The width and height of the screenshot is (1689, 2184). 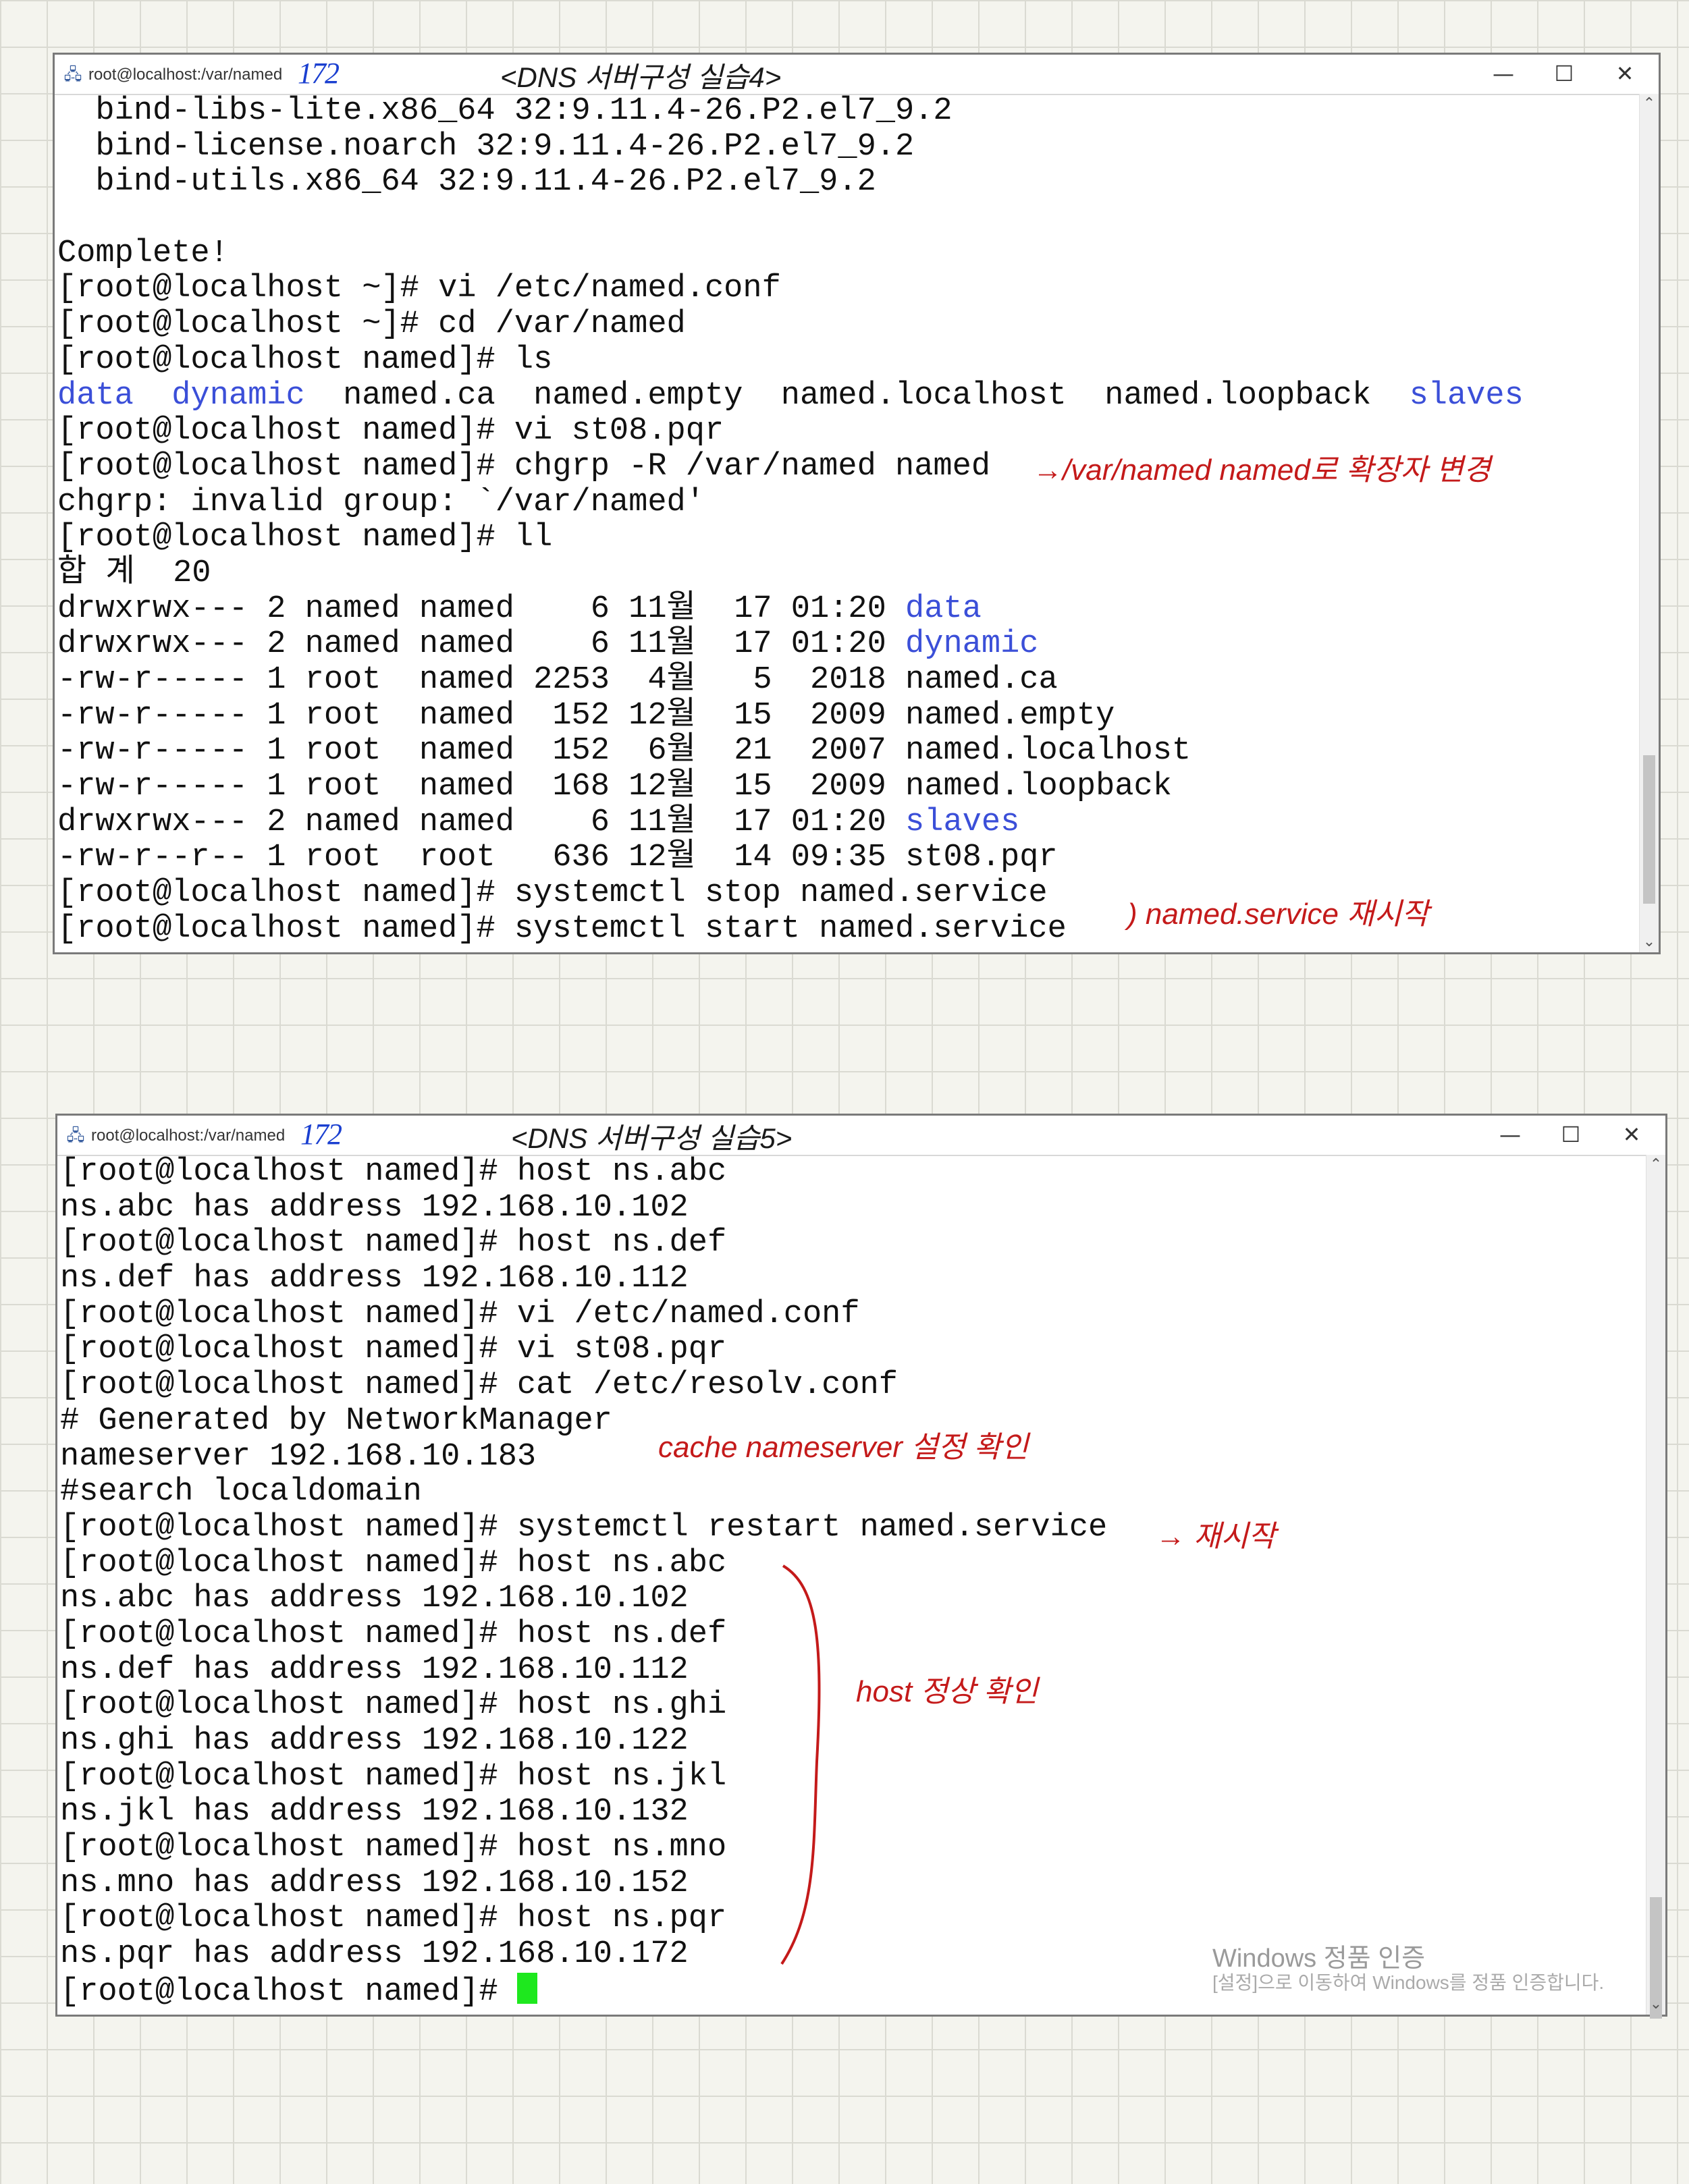 What do you see at coordinates (1278, 914) in the screenshot?
I see `annotation-restart-note: ) named.service 재시작` at bounding box center [1278, 914].